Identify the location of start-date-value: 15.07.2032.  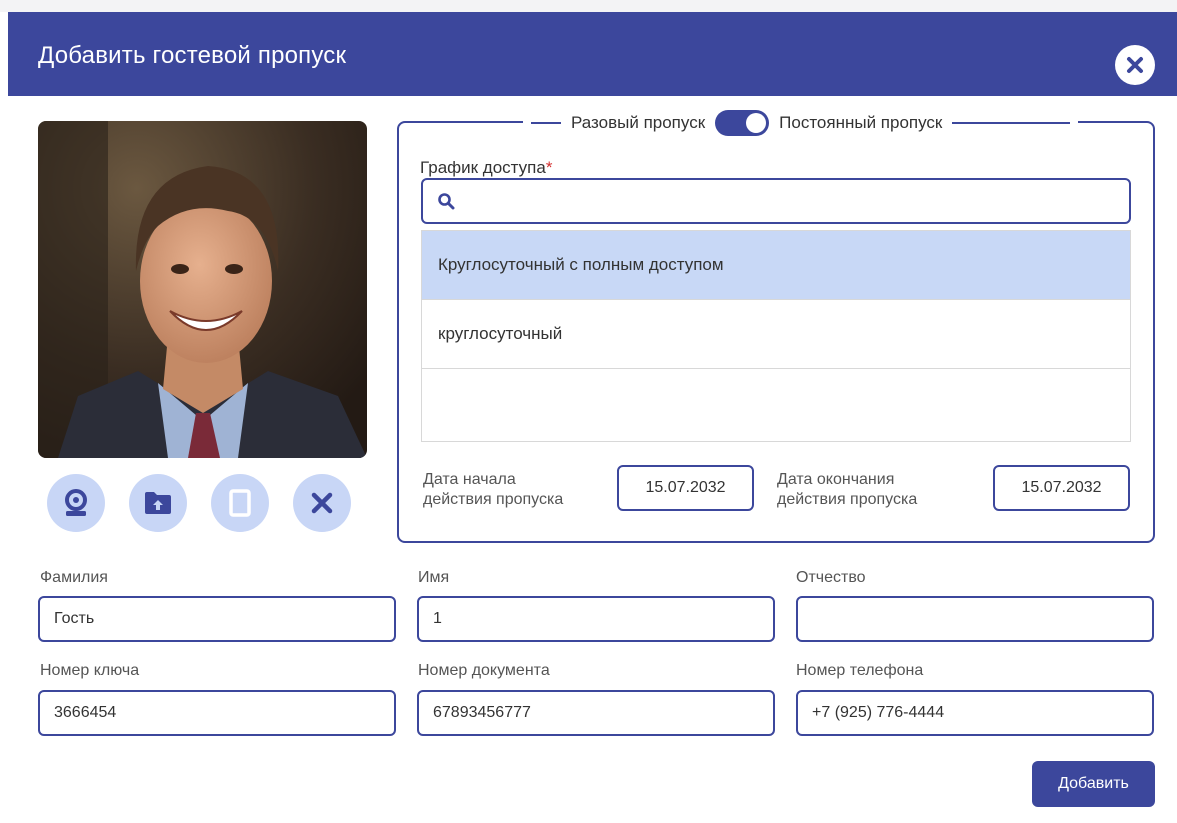
(685, 487).